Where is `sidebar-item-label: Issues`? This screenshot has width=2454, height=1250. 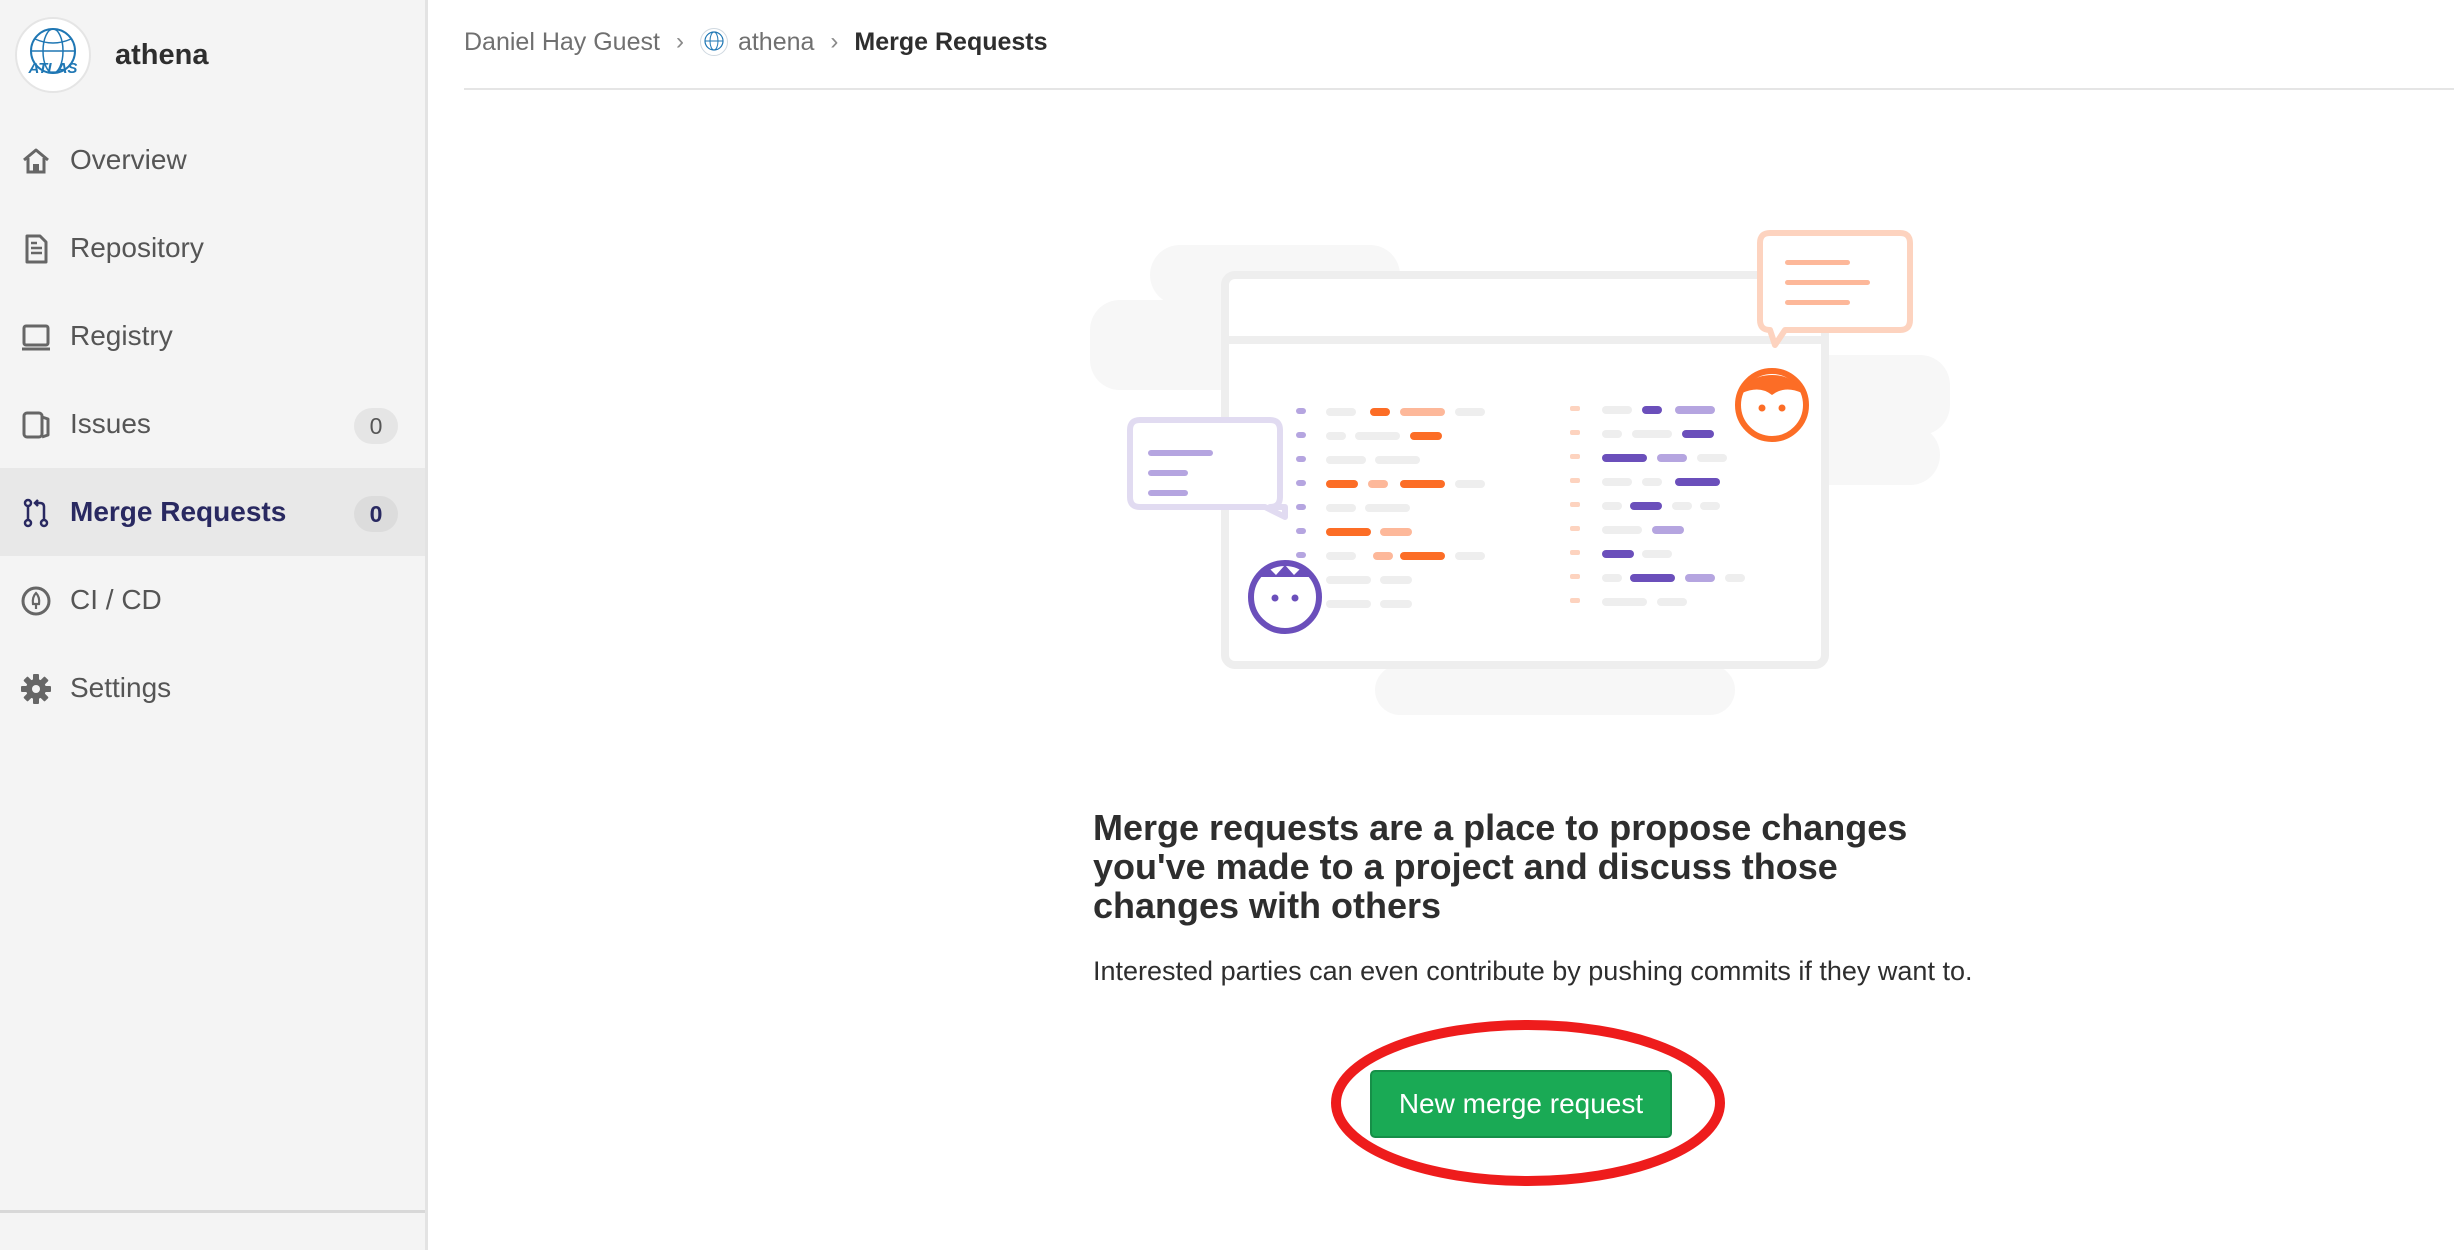 sidebar-item-label: Issues is located at coordinates (110, 423).